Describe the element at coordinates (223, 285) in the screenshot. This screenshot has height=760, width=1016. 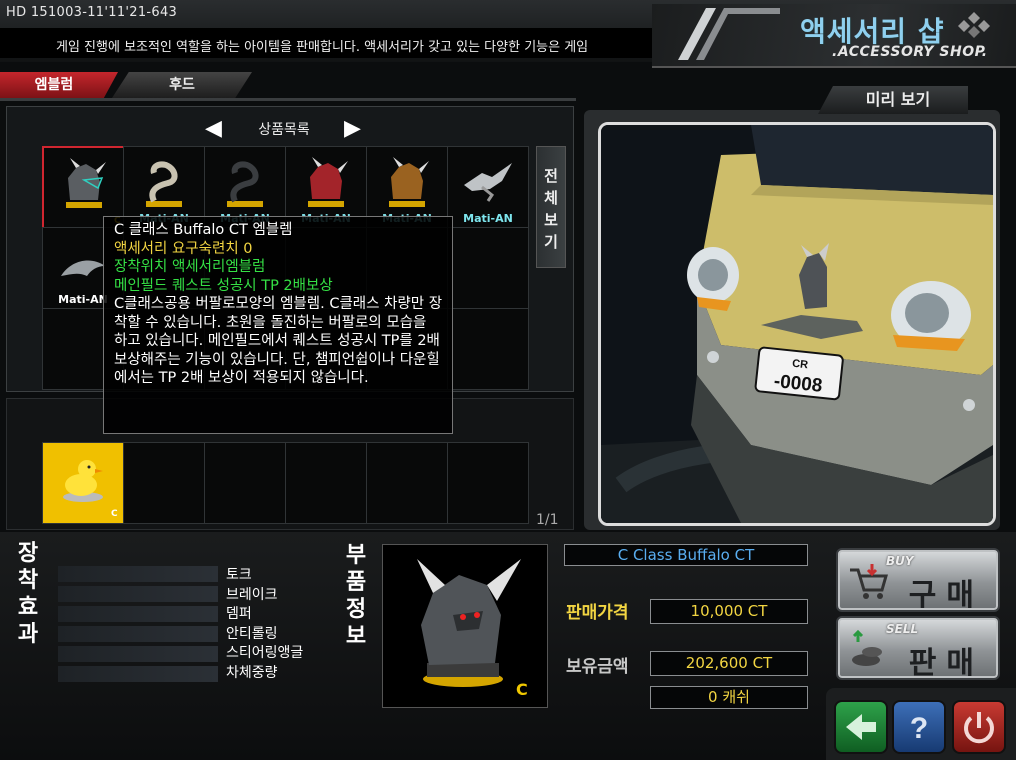
I see `tooltip-quest-bonus: 메인필드 퀘스트 성공시 TP 2배보상` at that location.